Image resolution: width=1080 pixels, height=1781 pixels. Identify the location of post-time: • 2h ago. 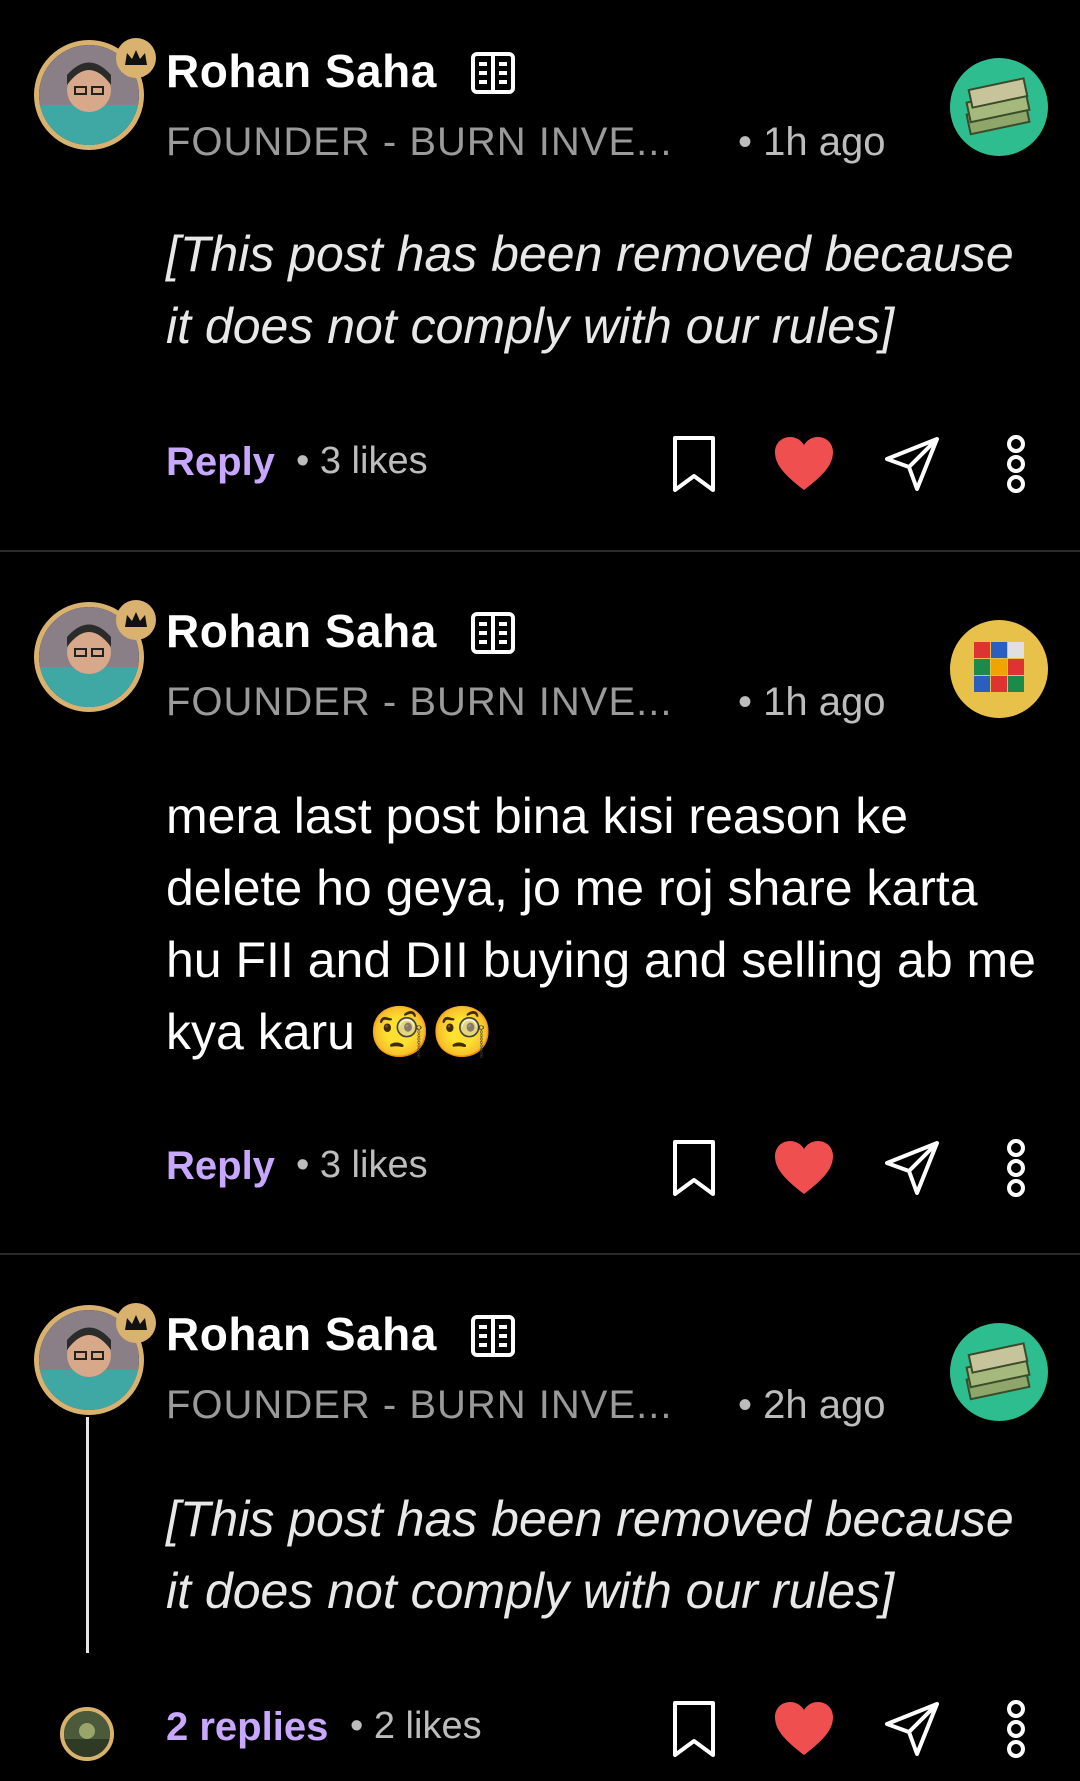
(812, 1405).